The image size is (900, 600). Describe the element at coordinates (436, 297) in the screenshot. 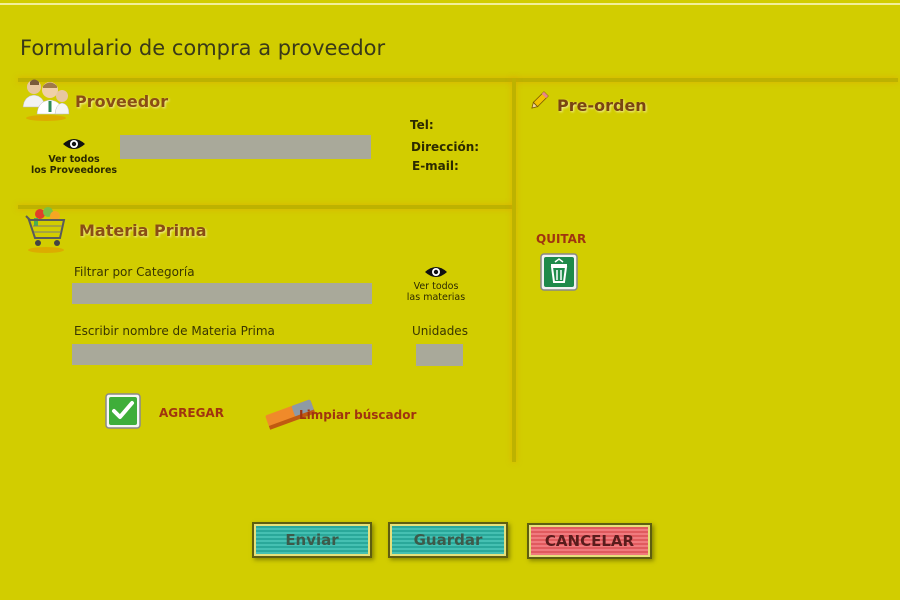

I see `view-all-materias-line2: las materias` at that location.